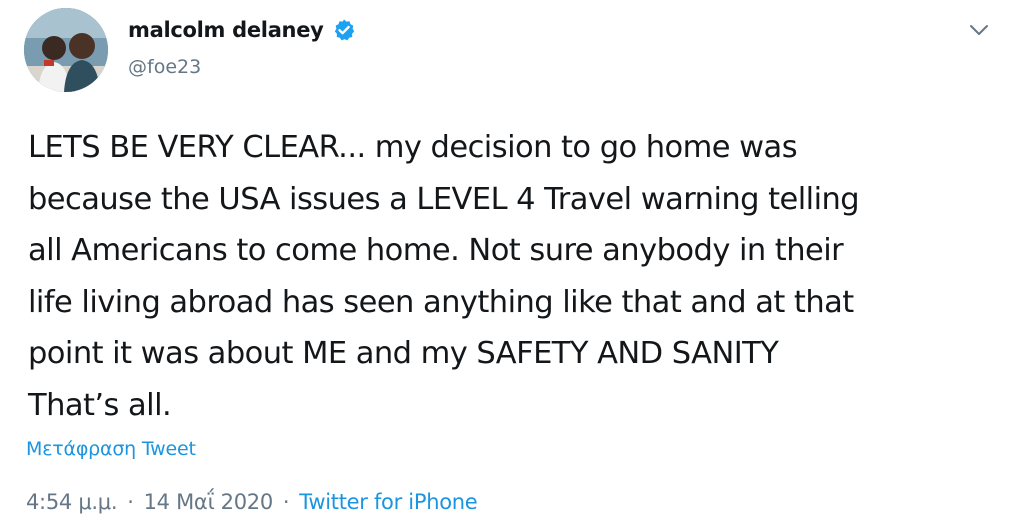 This screenshot has width=1024, height=520. What do you see at coordinates (979, 29) in the screenshot?
I see `chevron-down-icon` at bounding box center [979, 29].